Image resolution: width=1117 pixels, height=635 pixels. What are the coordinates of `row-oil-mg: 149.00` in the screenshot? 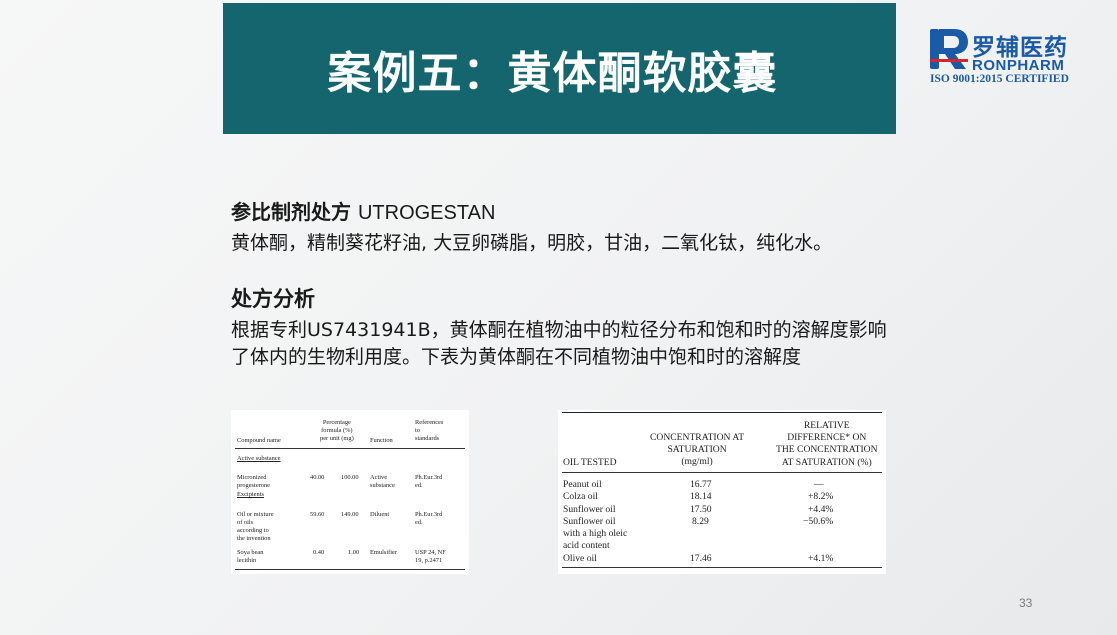 It's located at (350, 514).